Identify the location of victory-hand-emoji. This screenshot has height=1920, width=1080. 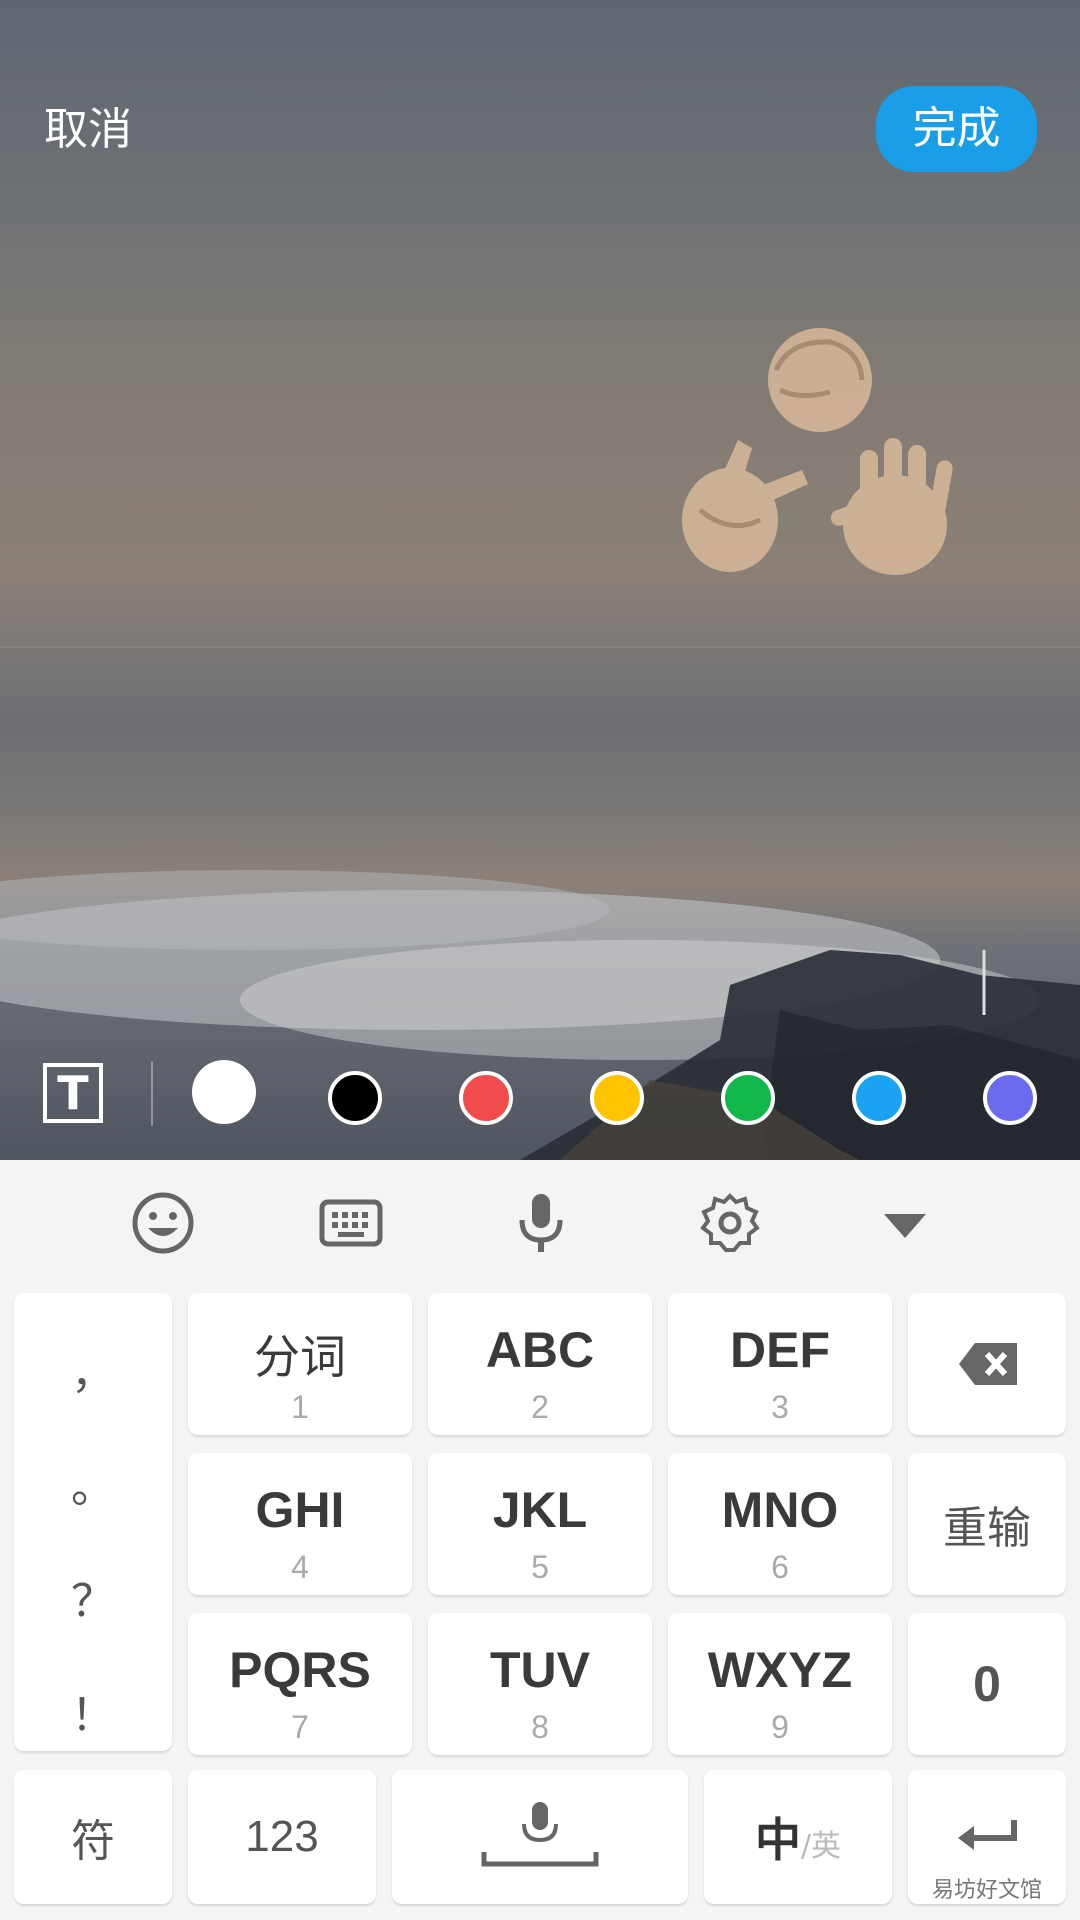
(745, 506).